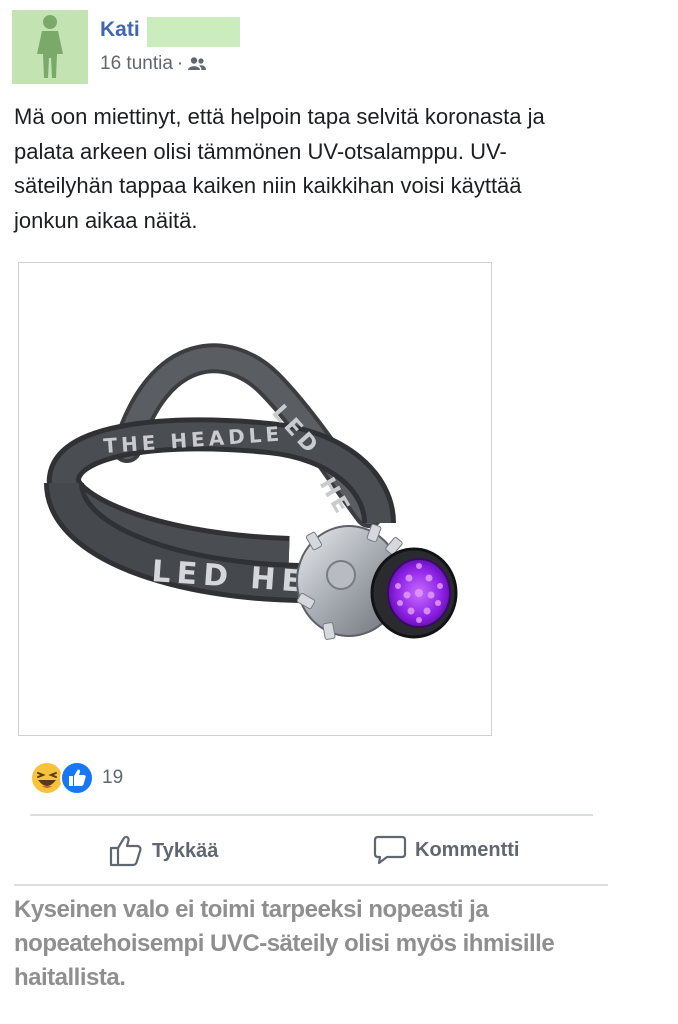 This screenshot has width=678, height=1024. Describe the element at coordinates (193, 32) in the screenshot. I see `name-redaction` at that location.